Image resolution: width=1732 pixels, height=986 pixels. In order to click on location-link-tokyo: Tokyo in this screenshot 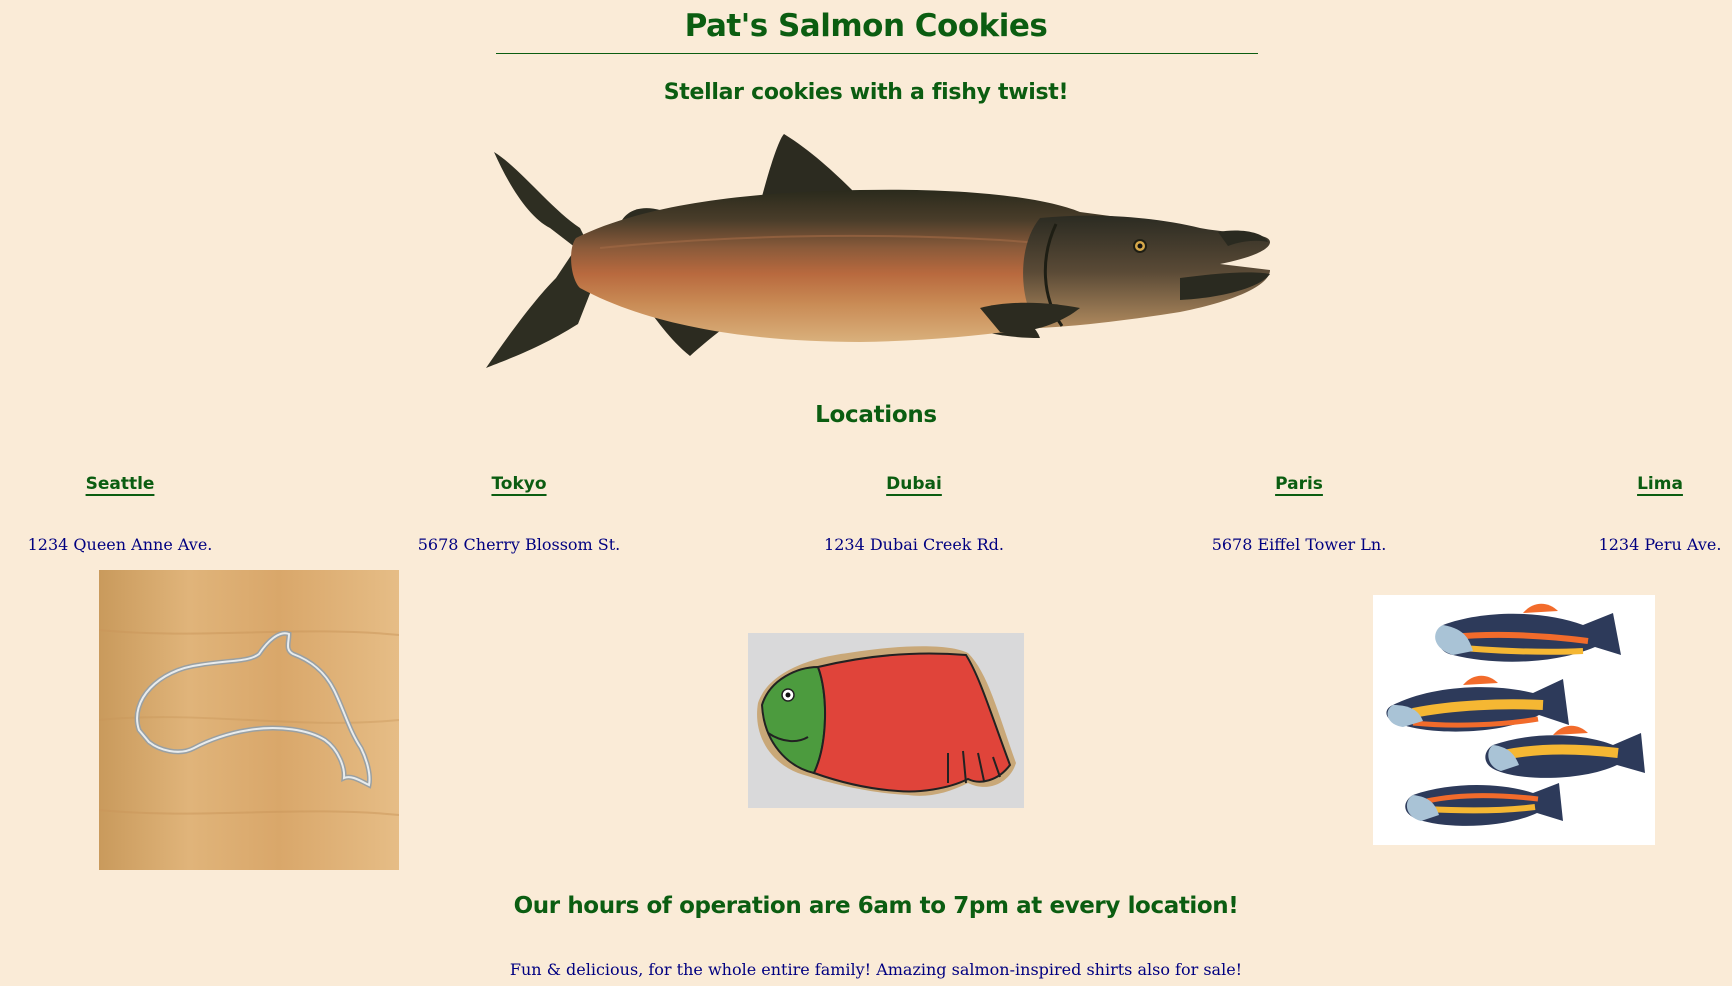, I will do `click(518, 484)`.